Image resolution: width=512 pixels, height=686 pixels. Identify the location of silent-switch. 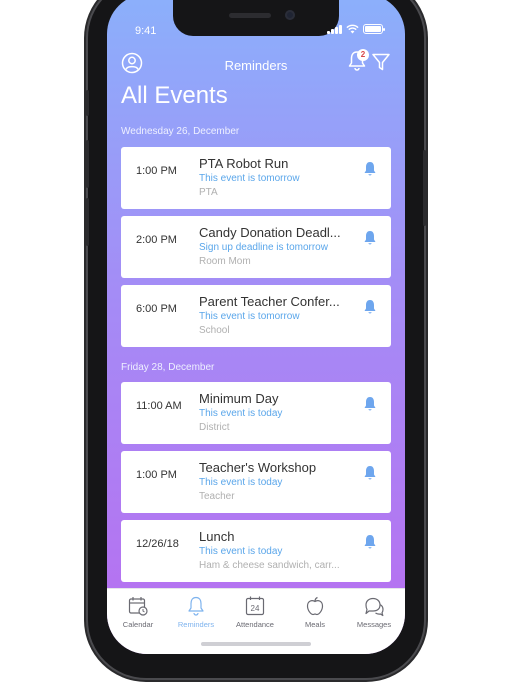
(87, 103).